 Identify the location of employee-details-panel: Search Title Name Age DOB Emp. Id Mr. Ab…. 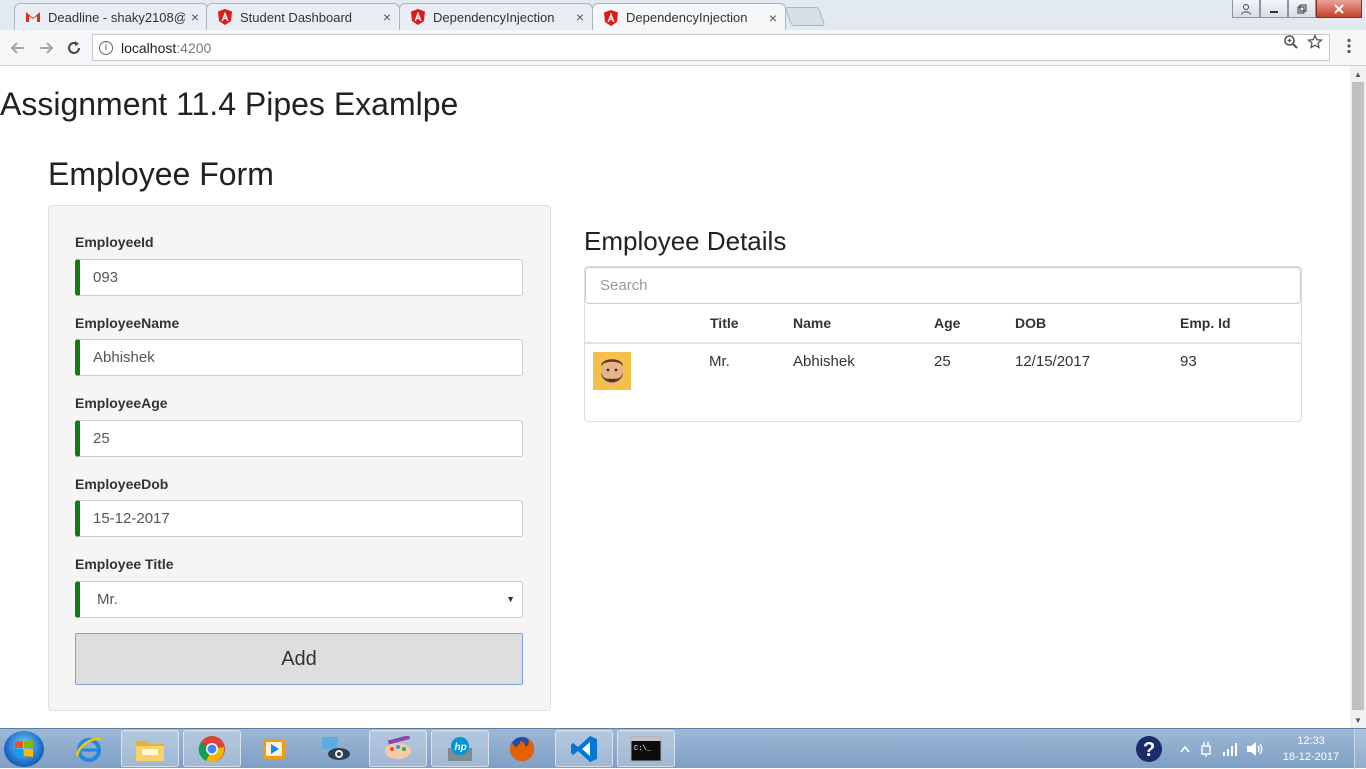
(943, 344).